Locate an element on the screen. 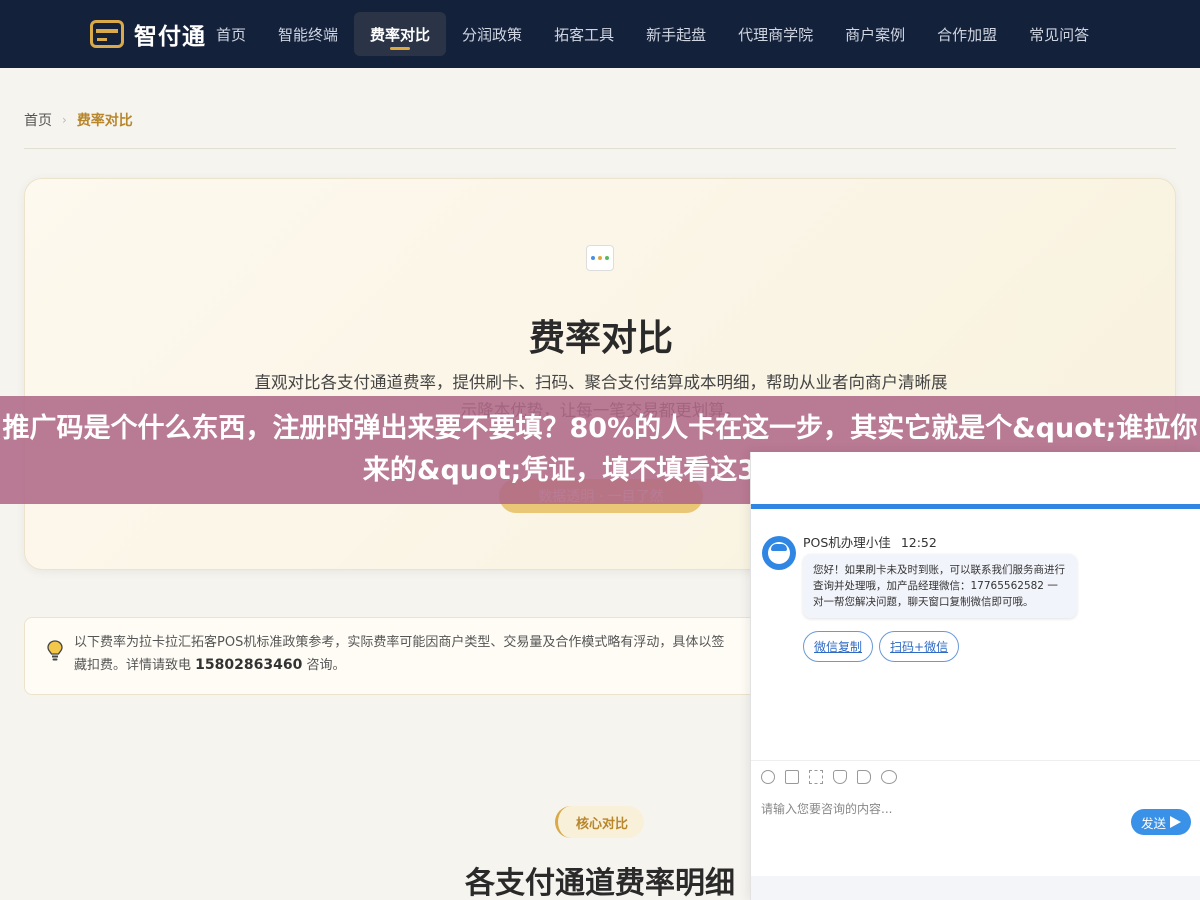 This screenshot has width=1200, height=900. card-logo-icon is located at coordinates (107, 34).